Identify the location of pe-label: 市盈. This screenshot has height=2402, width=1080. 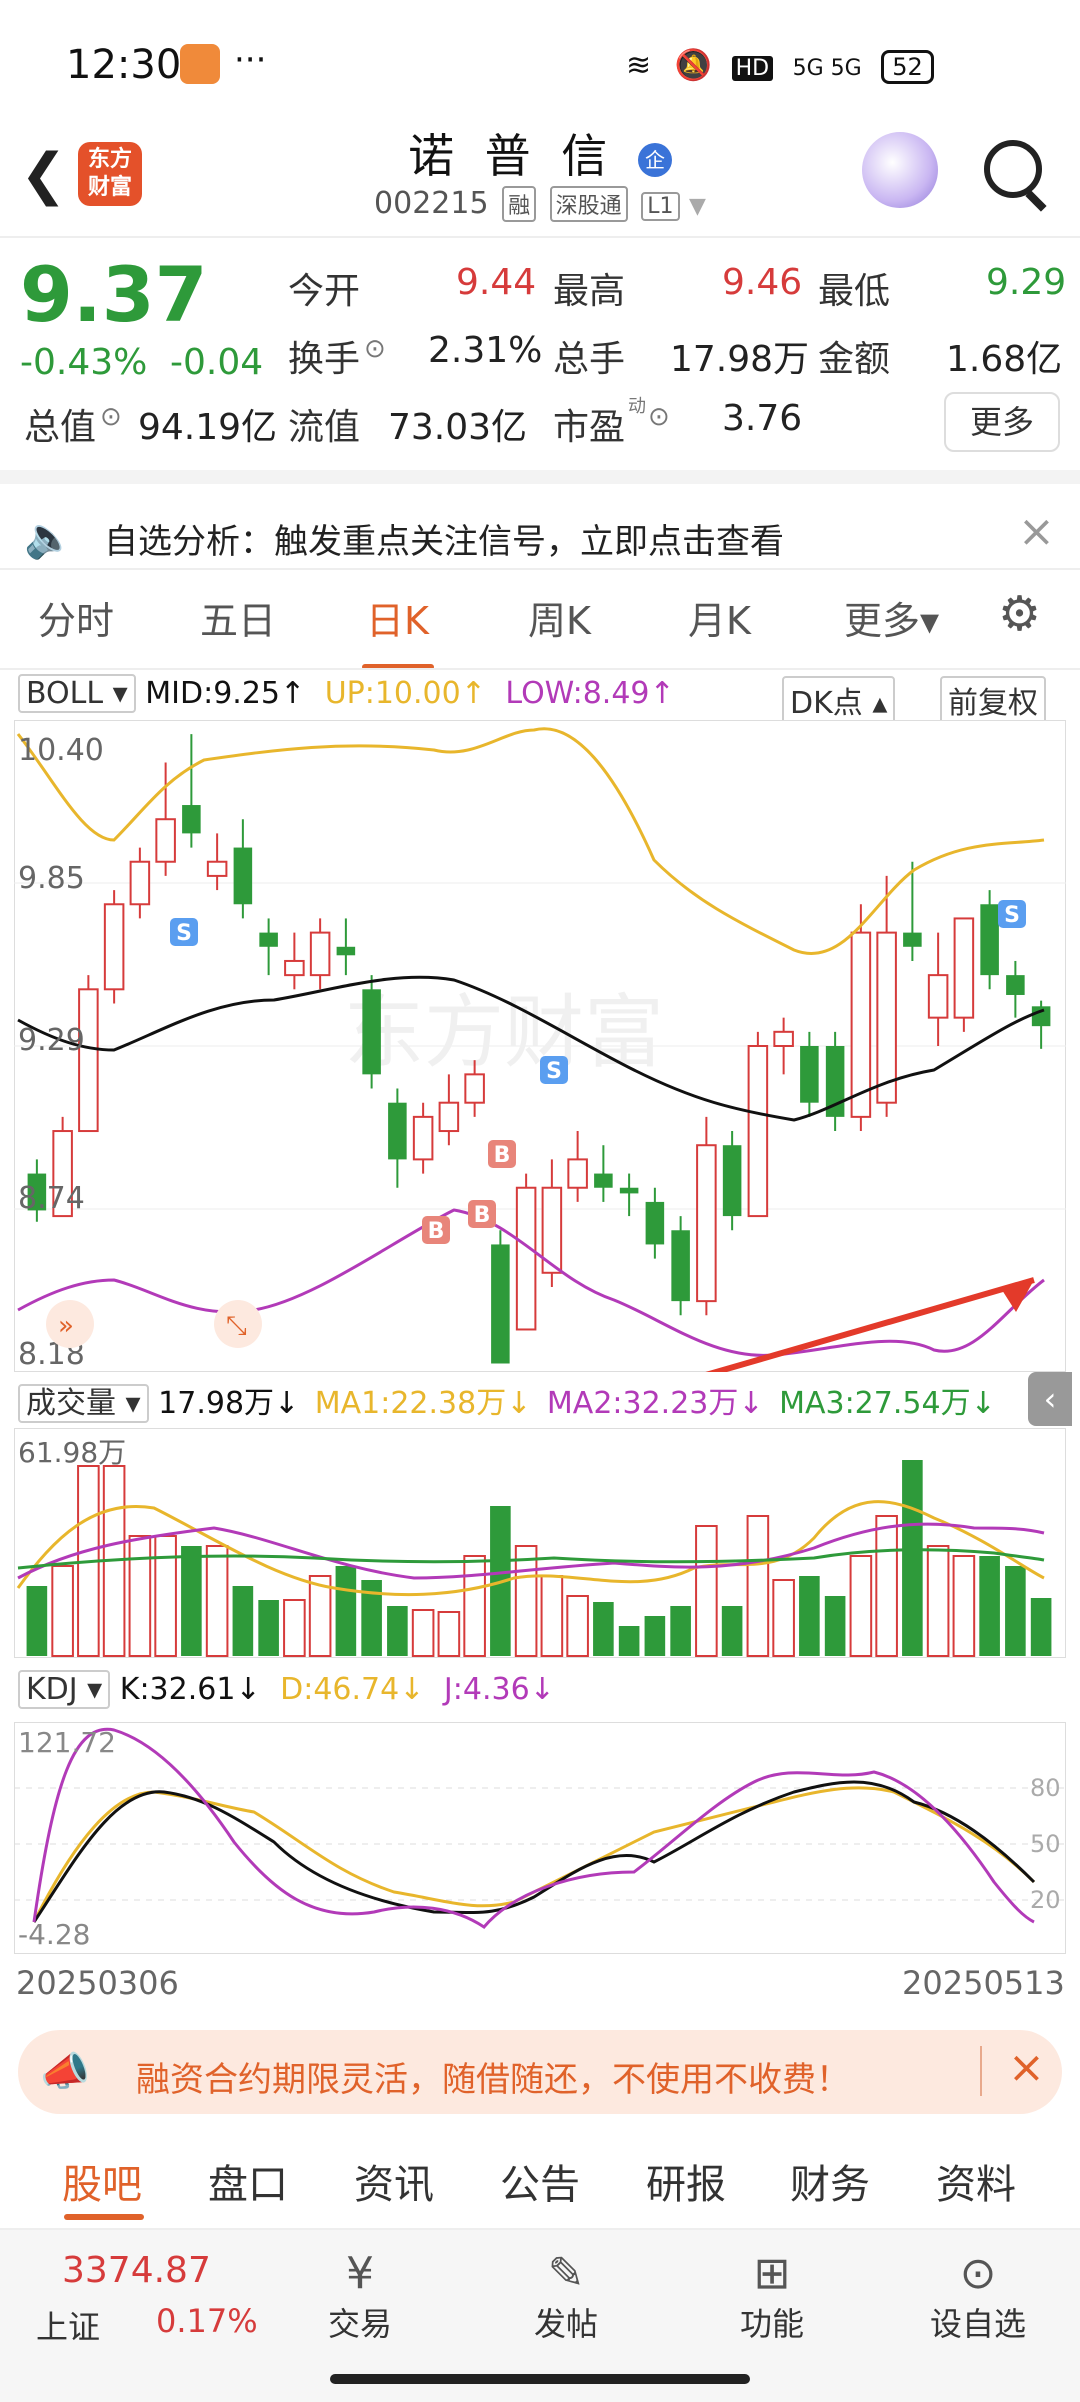
(589, 427).